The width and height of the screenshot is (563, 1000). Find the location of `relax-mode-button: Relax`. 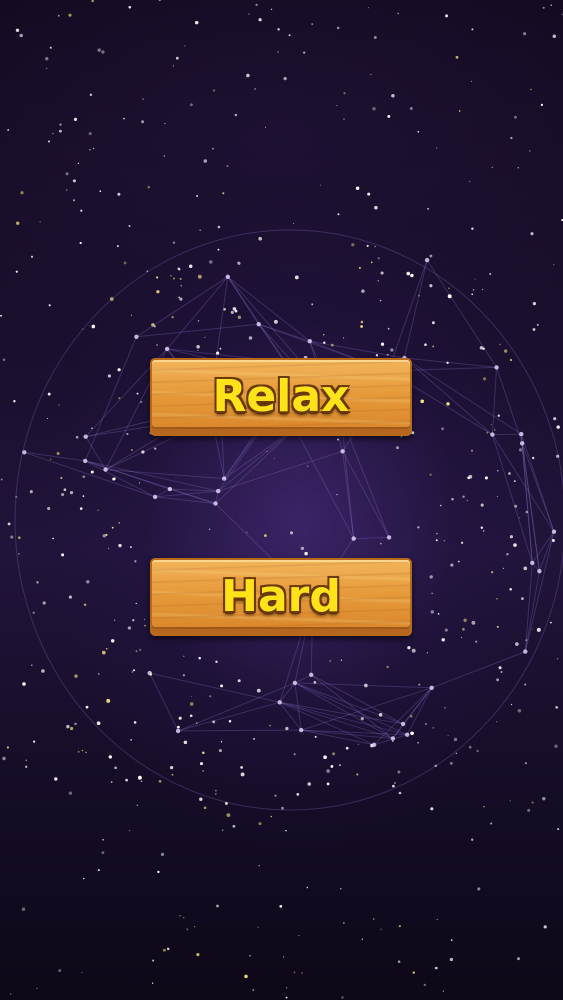

relax-mode-button: Relax is located at coordinates (281, 397).